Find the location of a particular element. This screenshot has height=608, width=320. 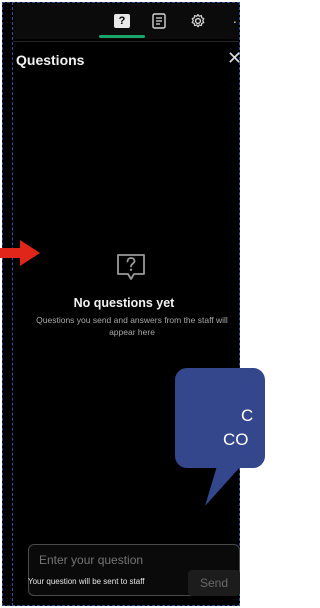

active-tab-indicator is located at coordinates (122, 36).